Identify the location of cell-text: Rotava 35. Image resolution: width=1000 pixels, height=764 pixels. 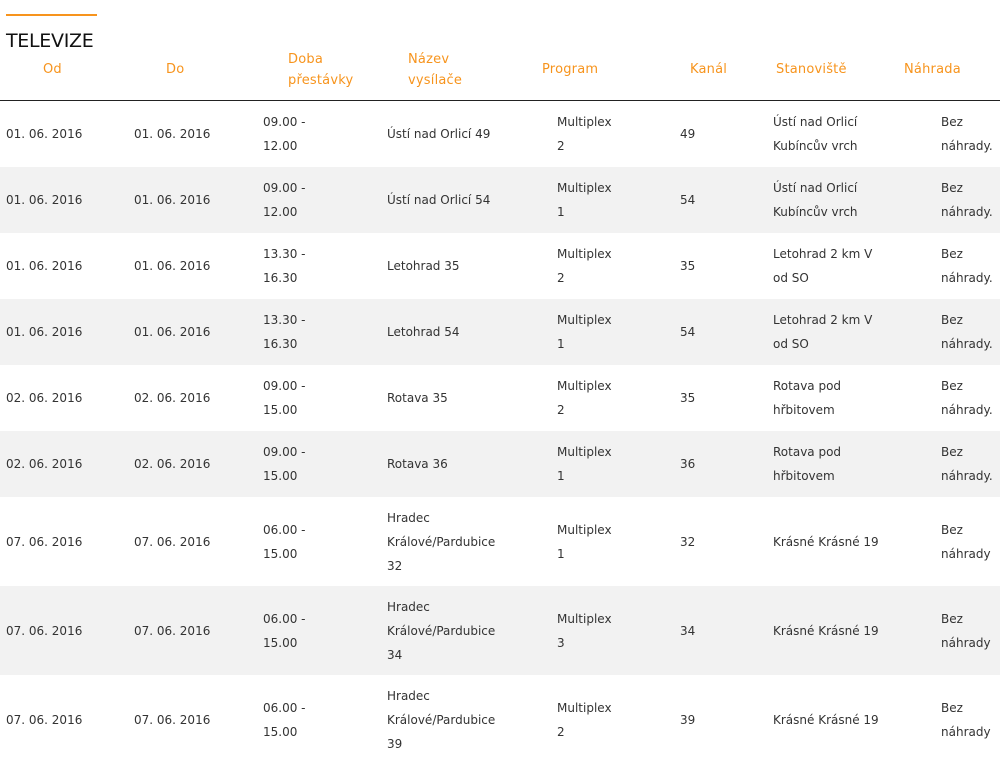
(417, 398).